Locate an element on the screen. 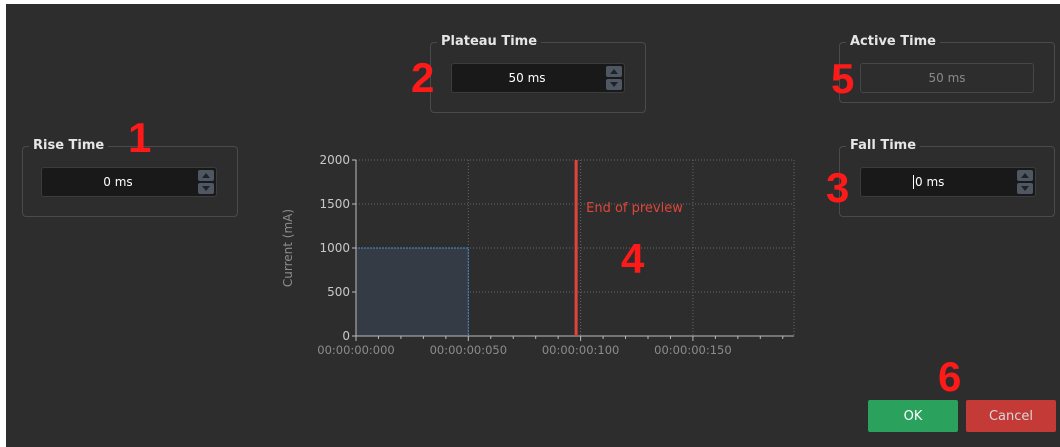 The width and height of the screenshot is (1060, 447). active-time-value: 50 ms is located at coordinates (947, 78).